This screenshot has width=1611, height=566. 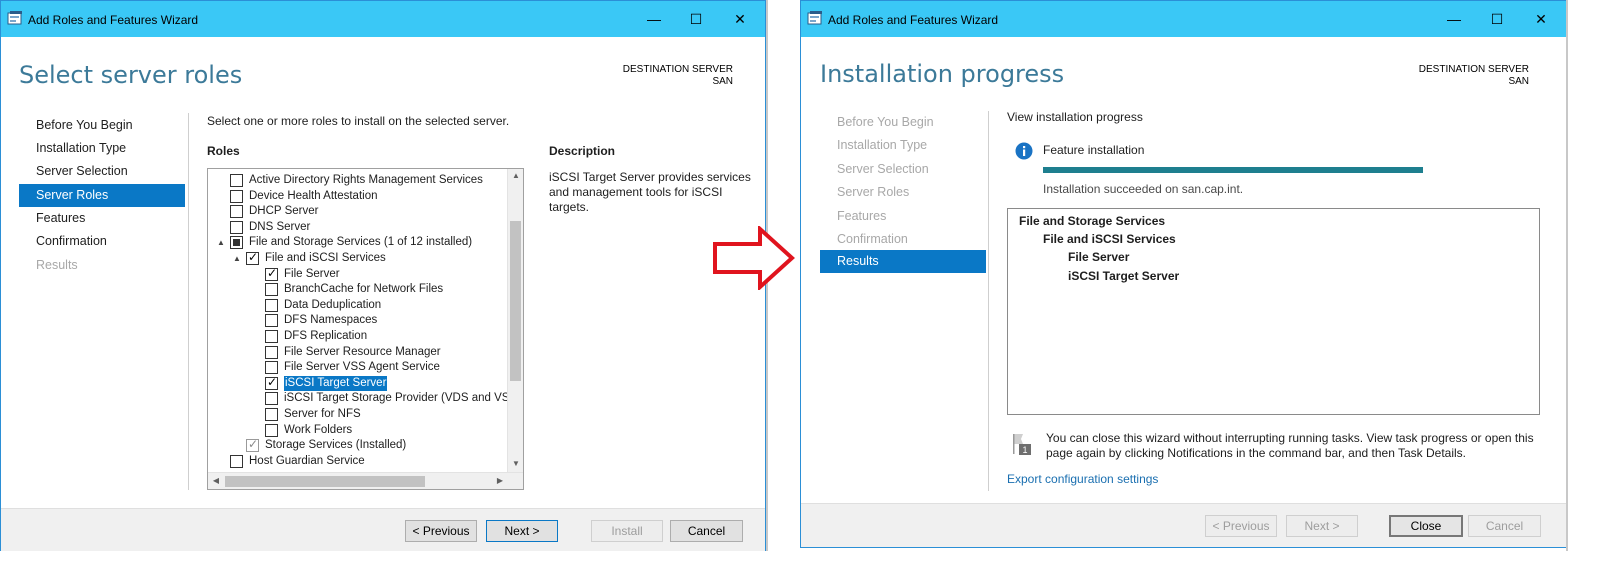 I want to click on role-label: DNS Server, so click(x=280, y=226).